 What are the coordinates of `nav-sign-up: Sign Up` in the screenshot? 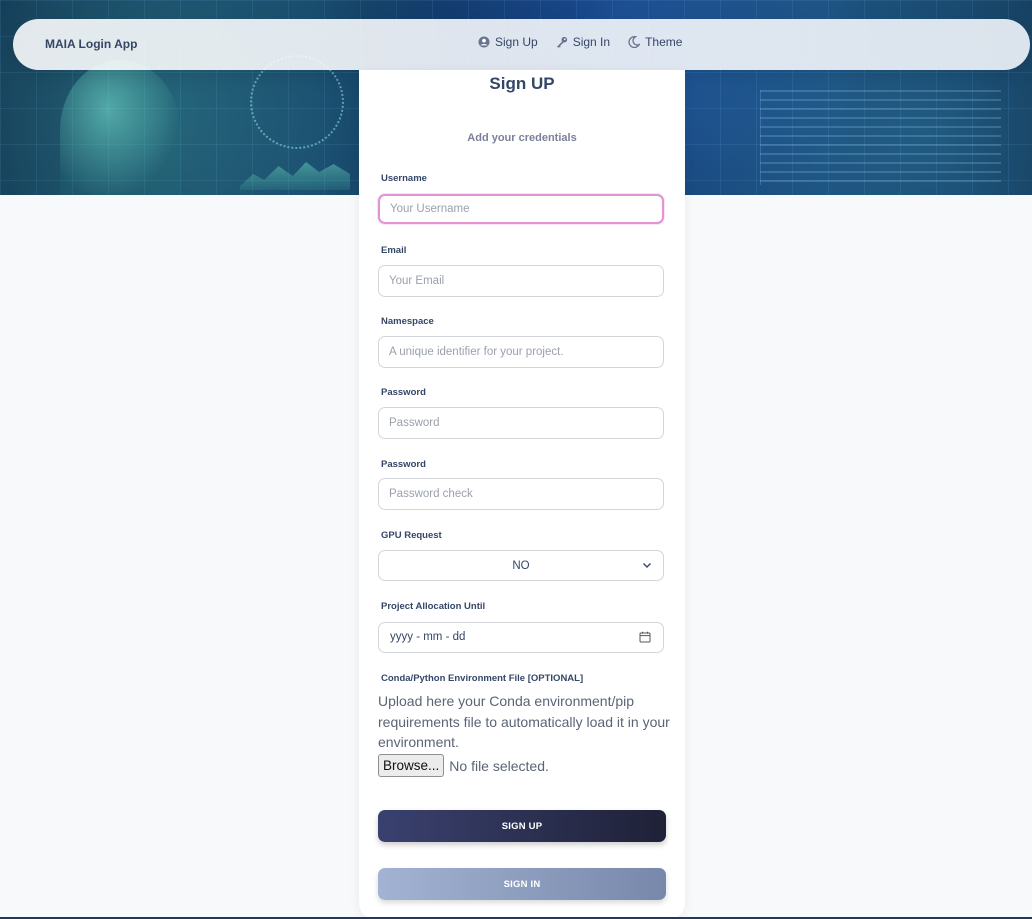 It's located at (508, 42).